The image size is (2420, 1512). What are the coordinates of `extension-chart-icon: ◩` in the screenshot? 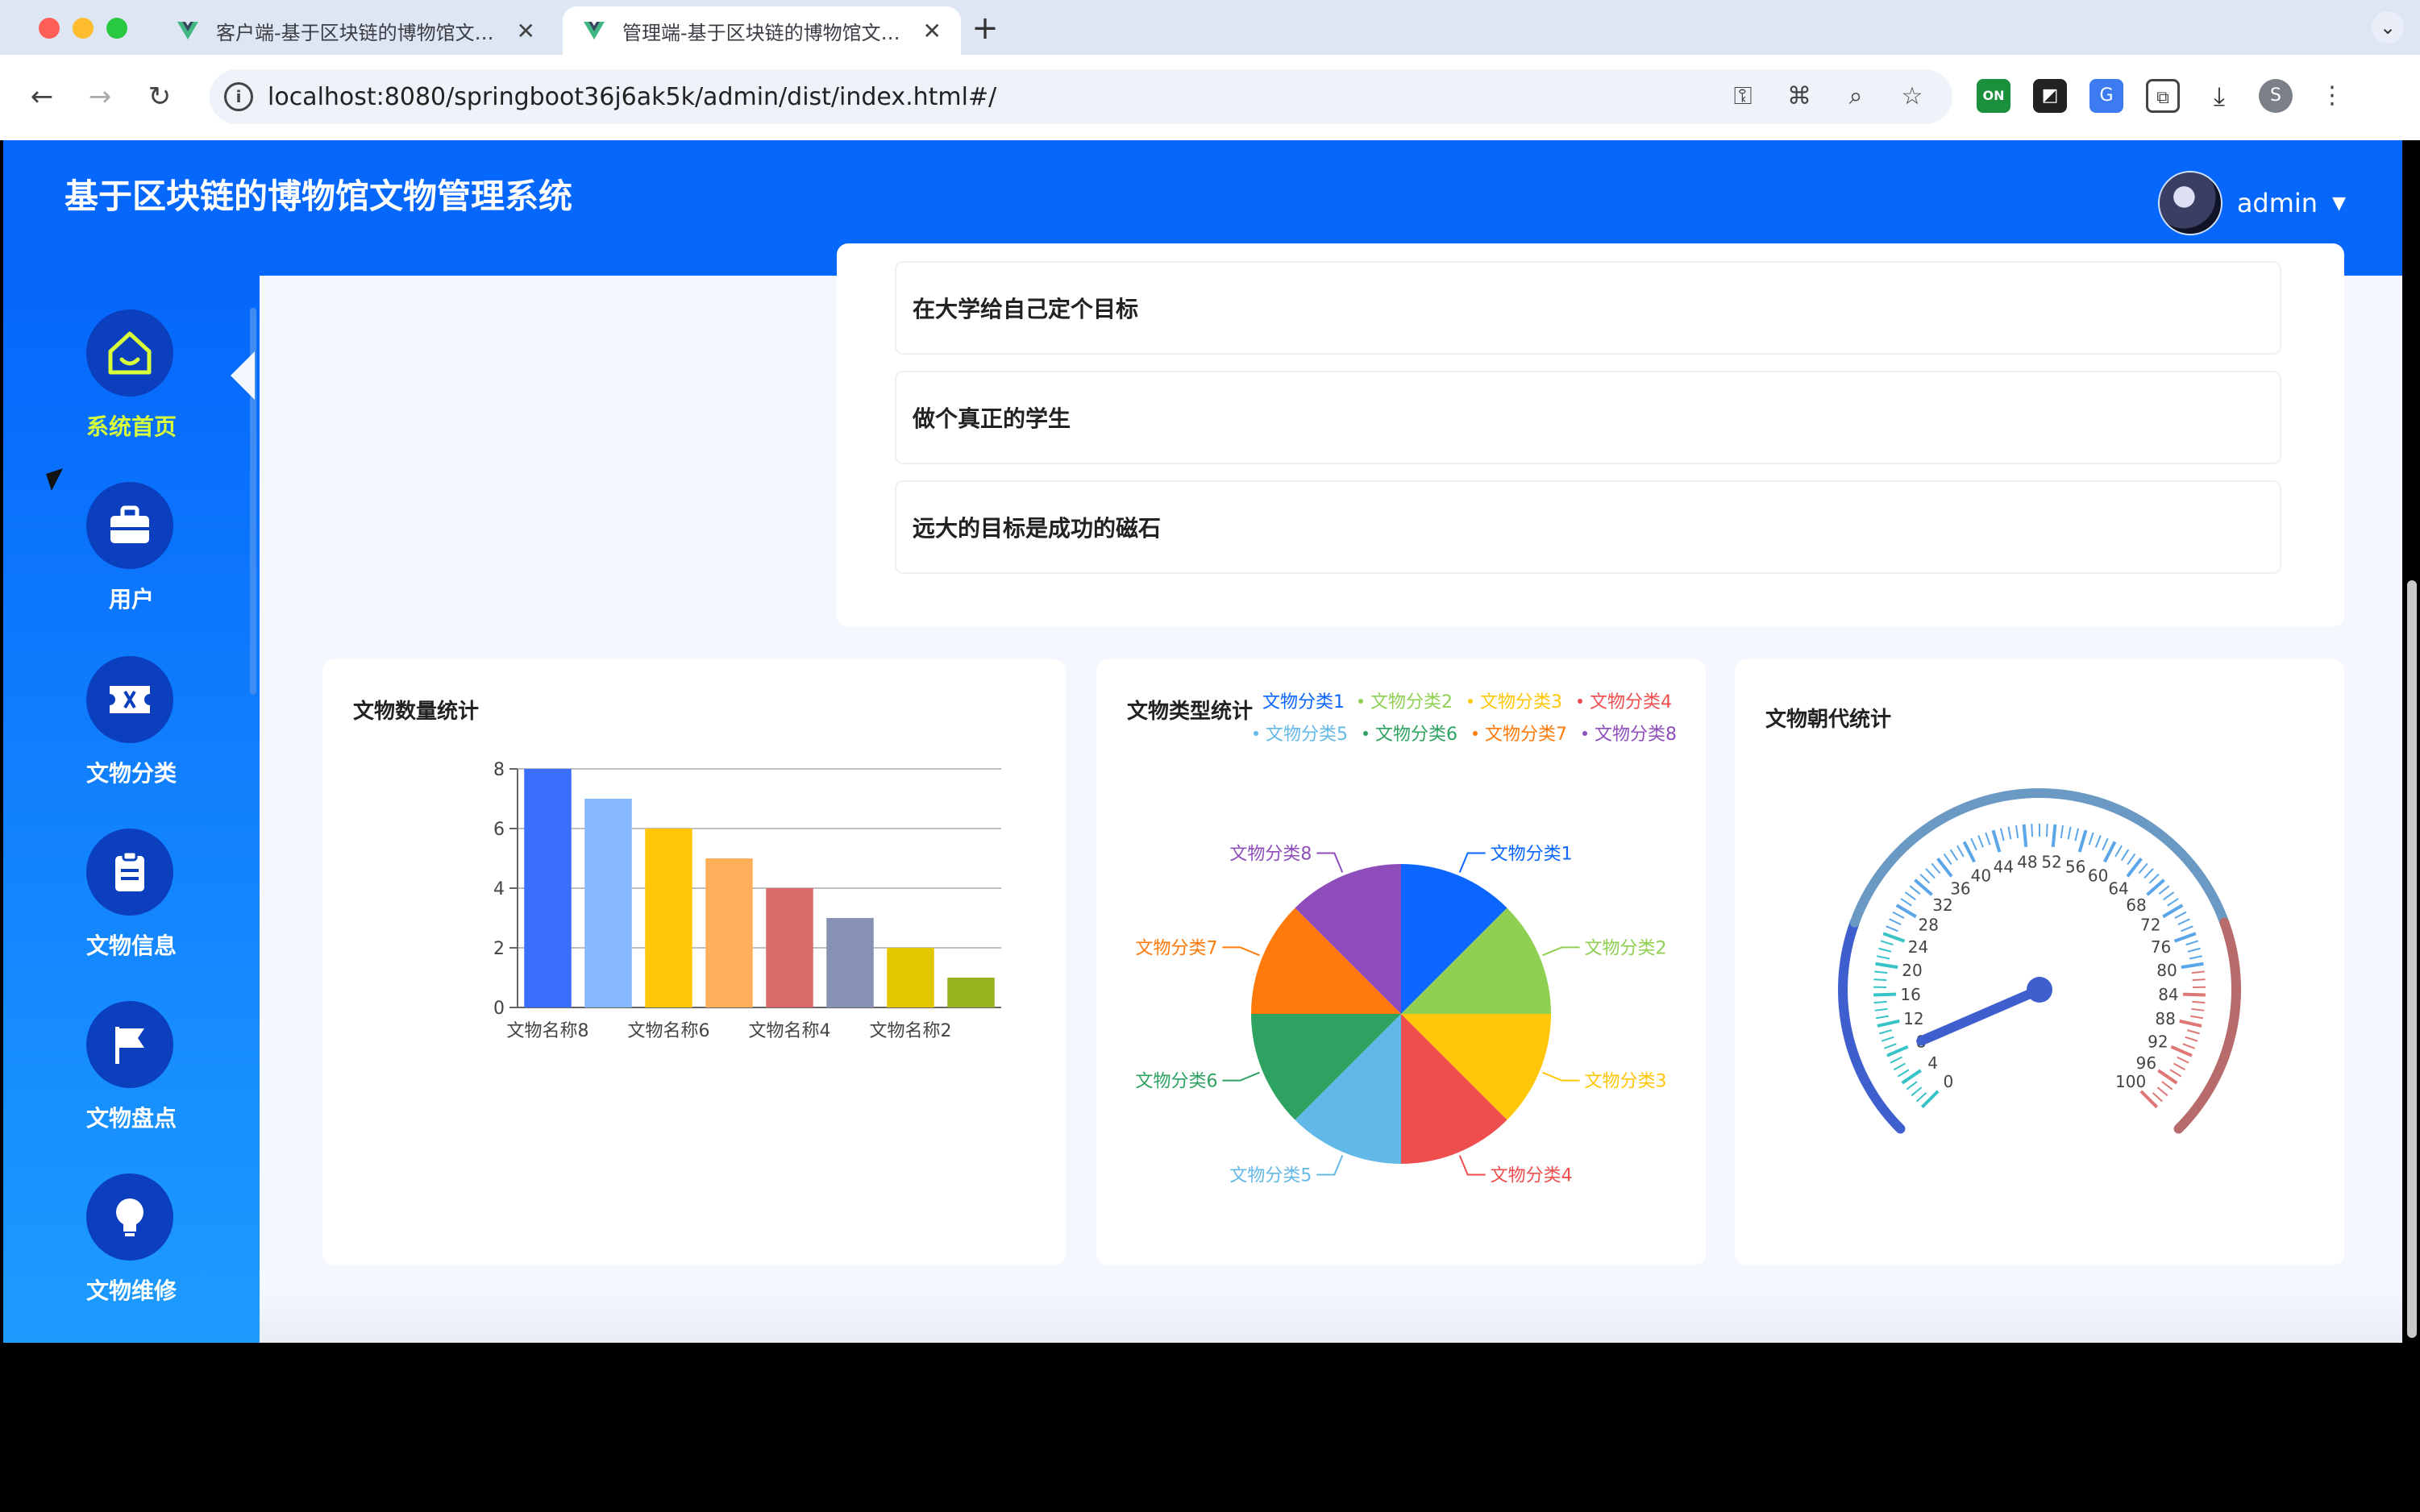 It's located at (2050, 96).